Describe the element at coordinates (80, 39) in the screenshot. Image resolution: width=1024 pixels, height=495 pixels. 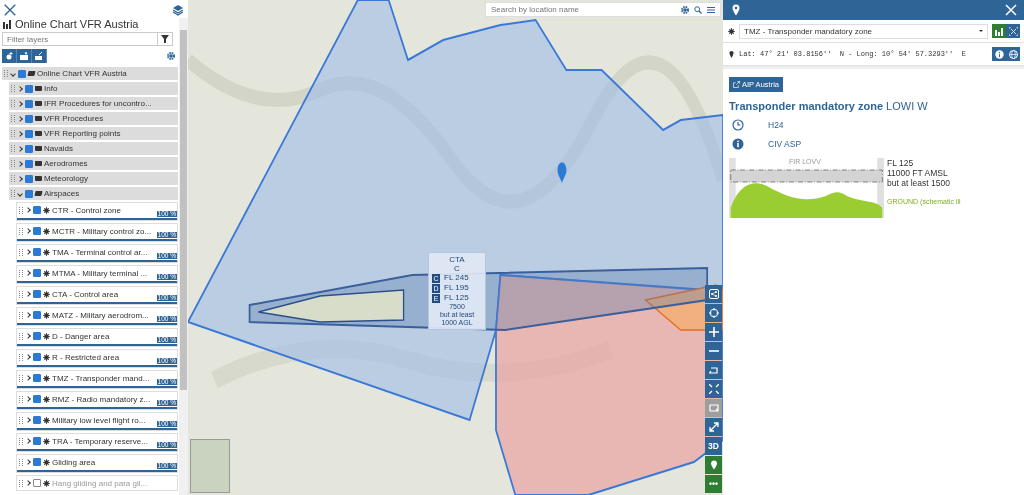
I see `filter-field: Filter layers` at that location.